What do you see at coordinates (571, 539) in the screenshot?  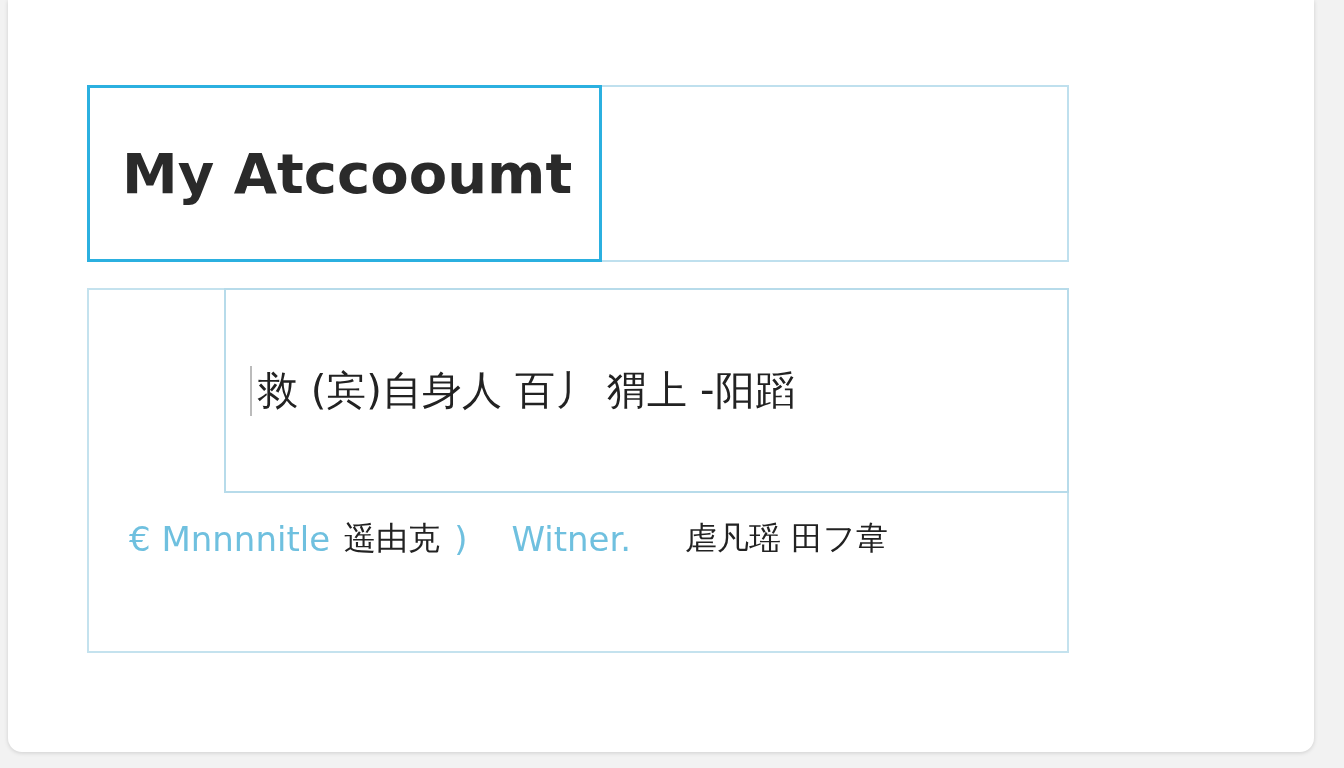 I see `link-text: Witner.` at bounding box center [571, 539].